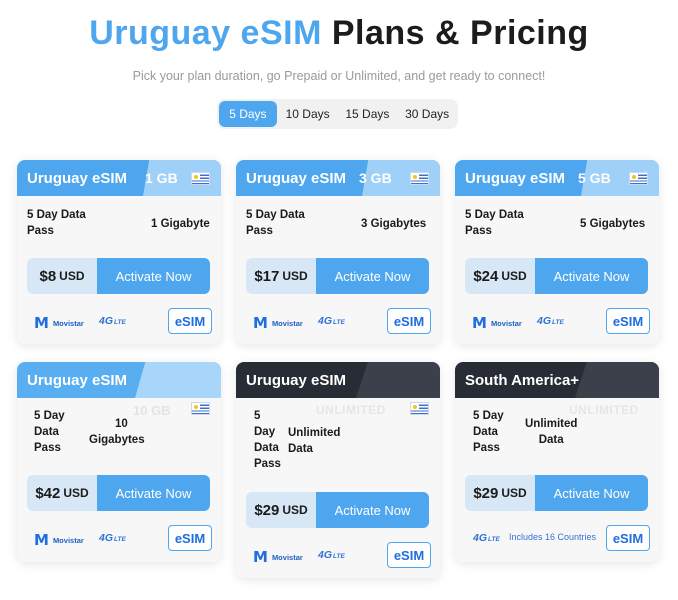 This screenshot has width=678, height=600. What do you see at coordinates (205, 33) in the screenshot?
I see `page-title-accent: Uruguay eSIM` at bounding box center [205, 33].